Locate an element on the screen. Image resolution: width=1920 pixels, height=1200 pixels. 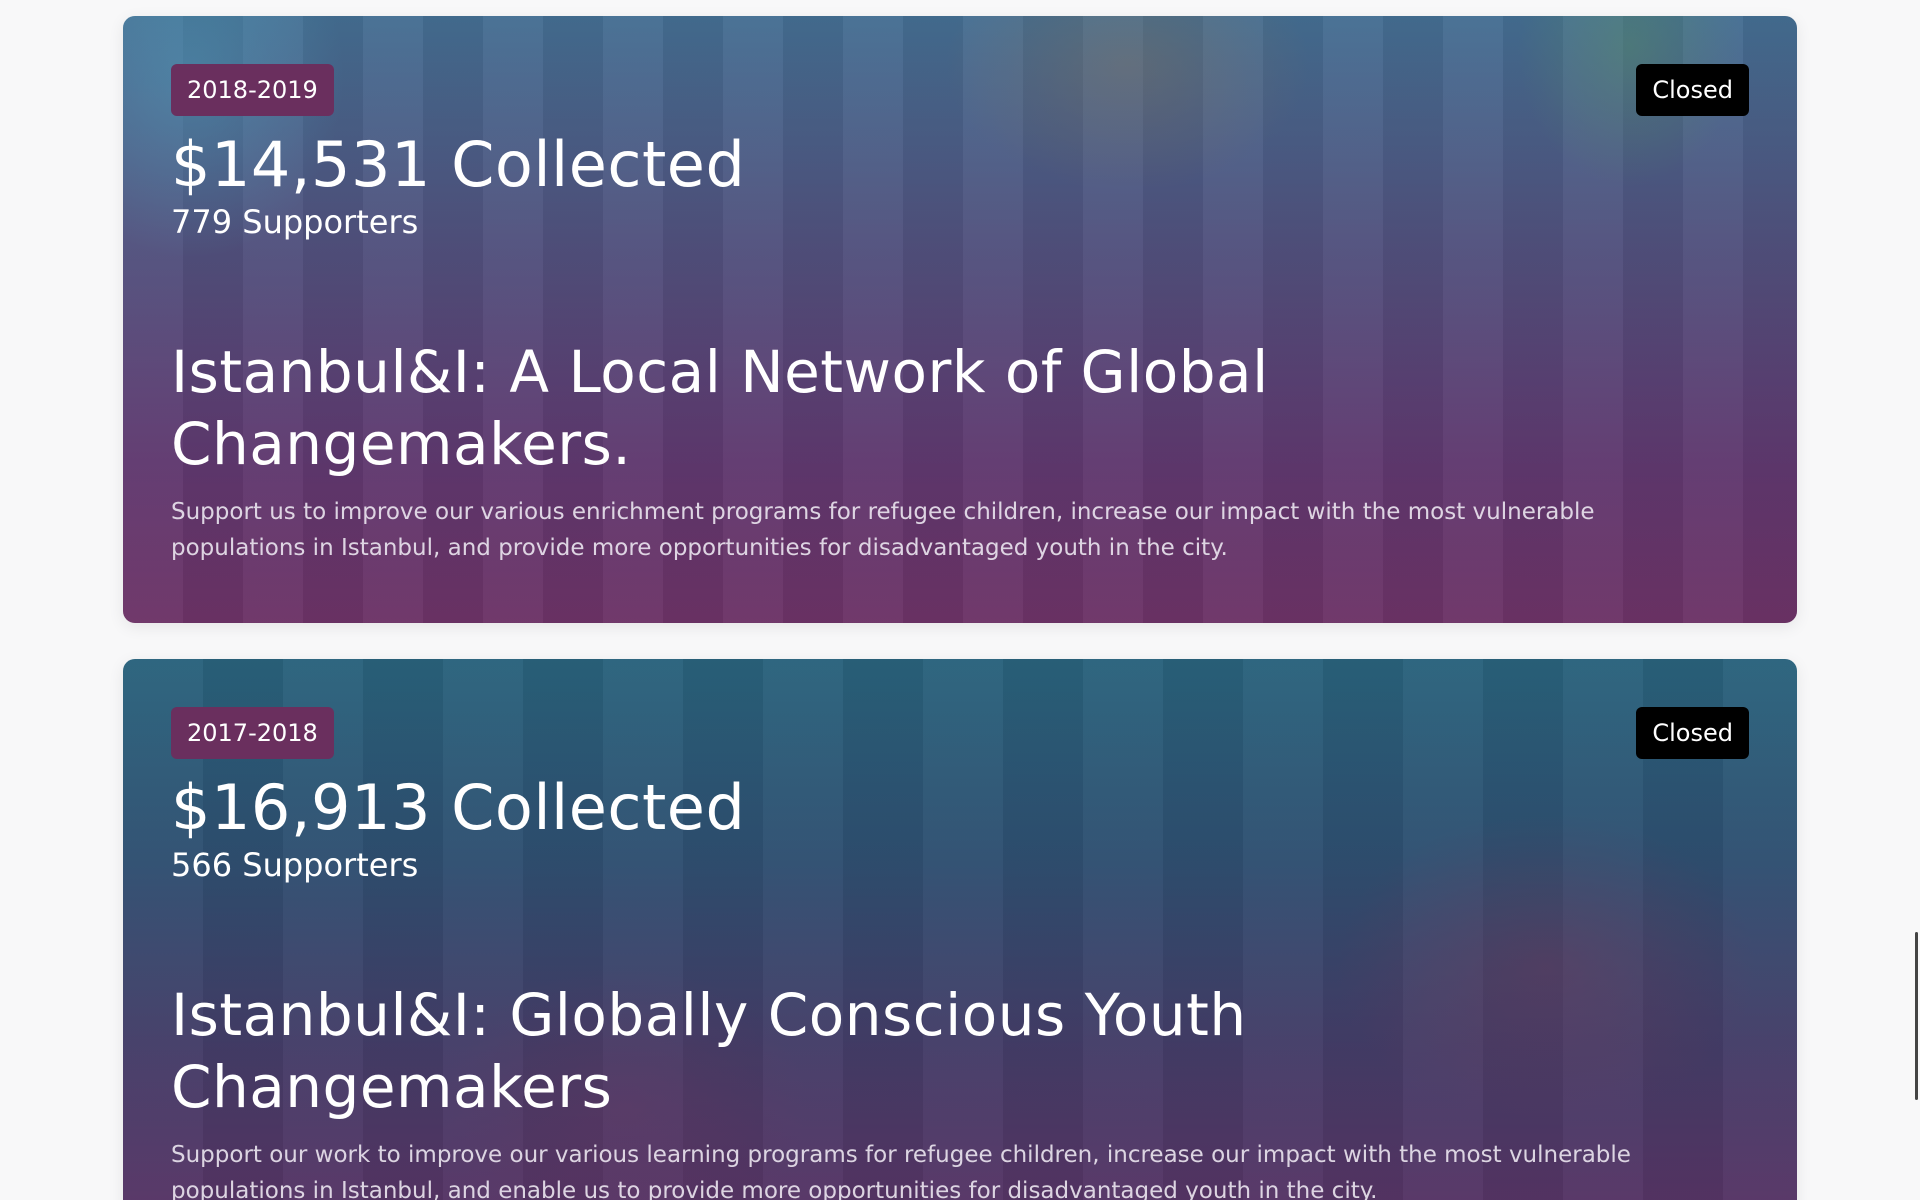
year-badge: 2018-2019 is located at coordinates (252, 90).